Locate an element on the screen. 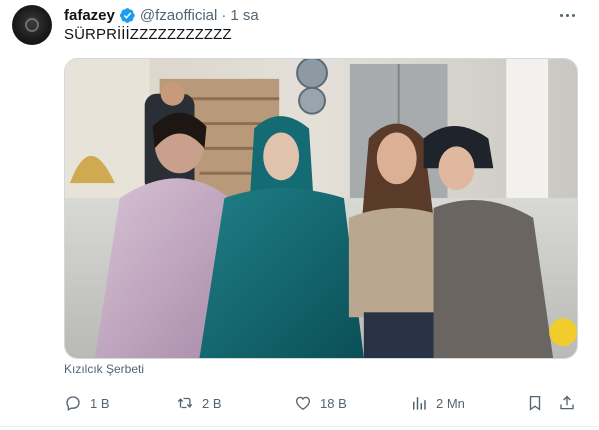  tweet-text: SÜRPRİİİZZZZZZZZZZZ is located at coordinates (148, 34).